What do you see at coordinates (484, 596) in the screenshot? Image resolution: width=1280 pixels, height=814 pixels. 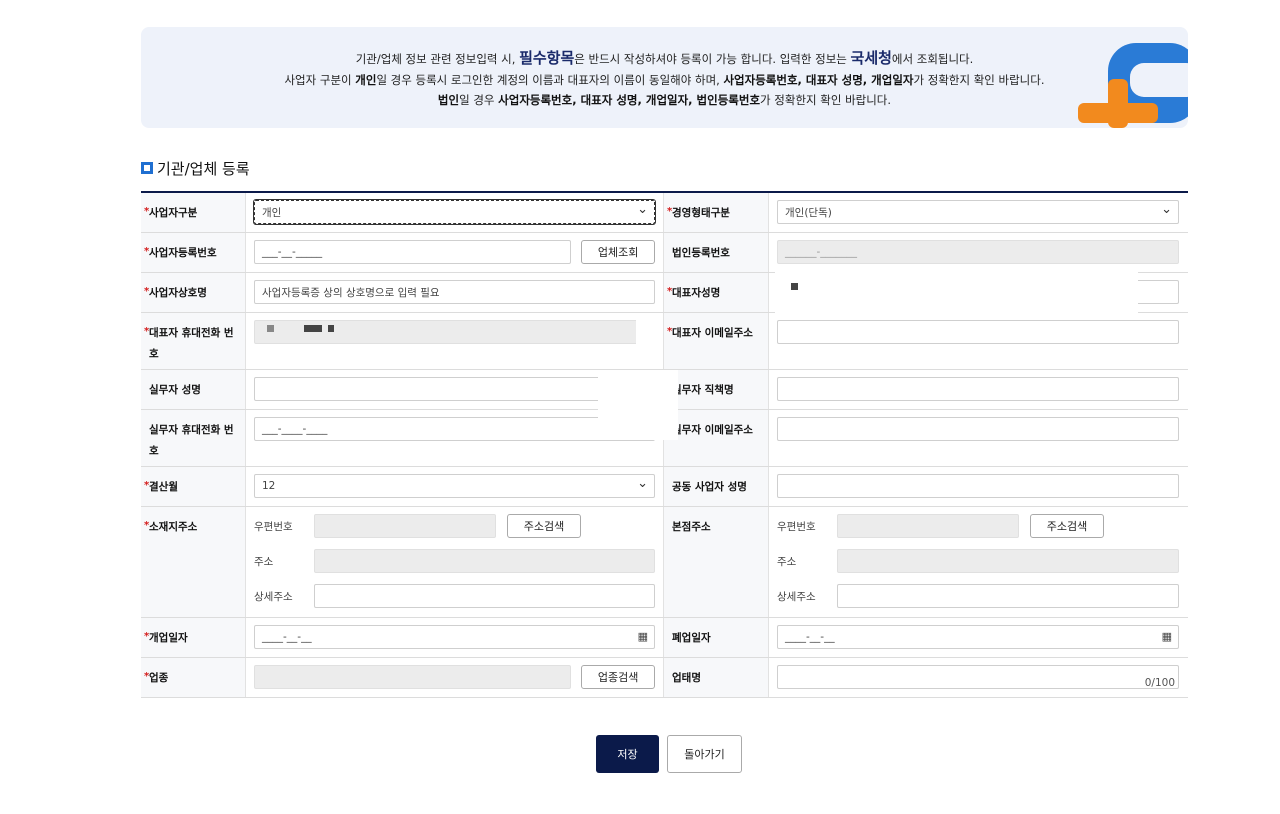 I see `location-detail-input` at bounding box center [484, 596].